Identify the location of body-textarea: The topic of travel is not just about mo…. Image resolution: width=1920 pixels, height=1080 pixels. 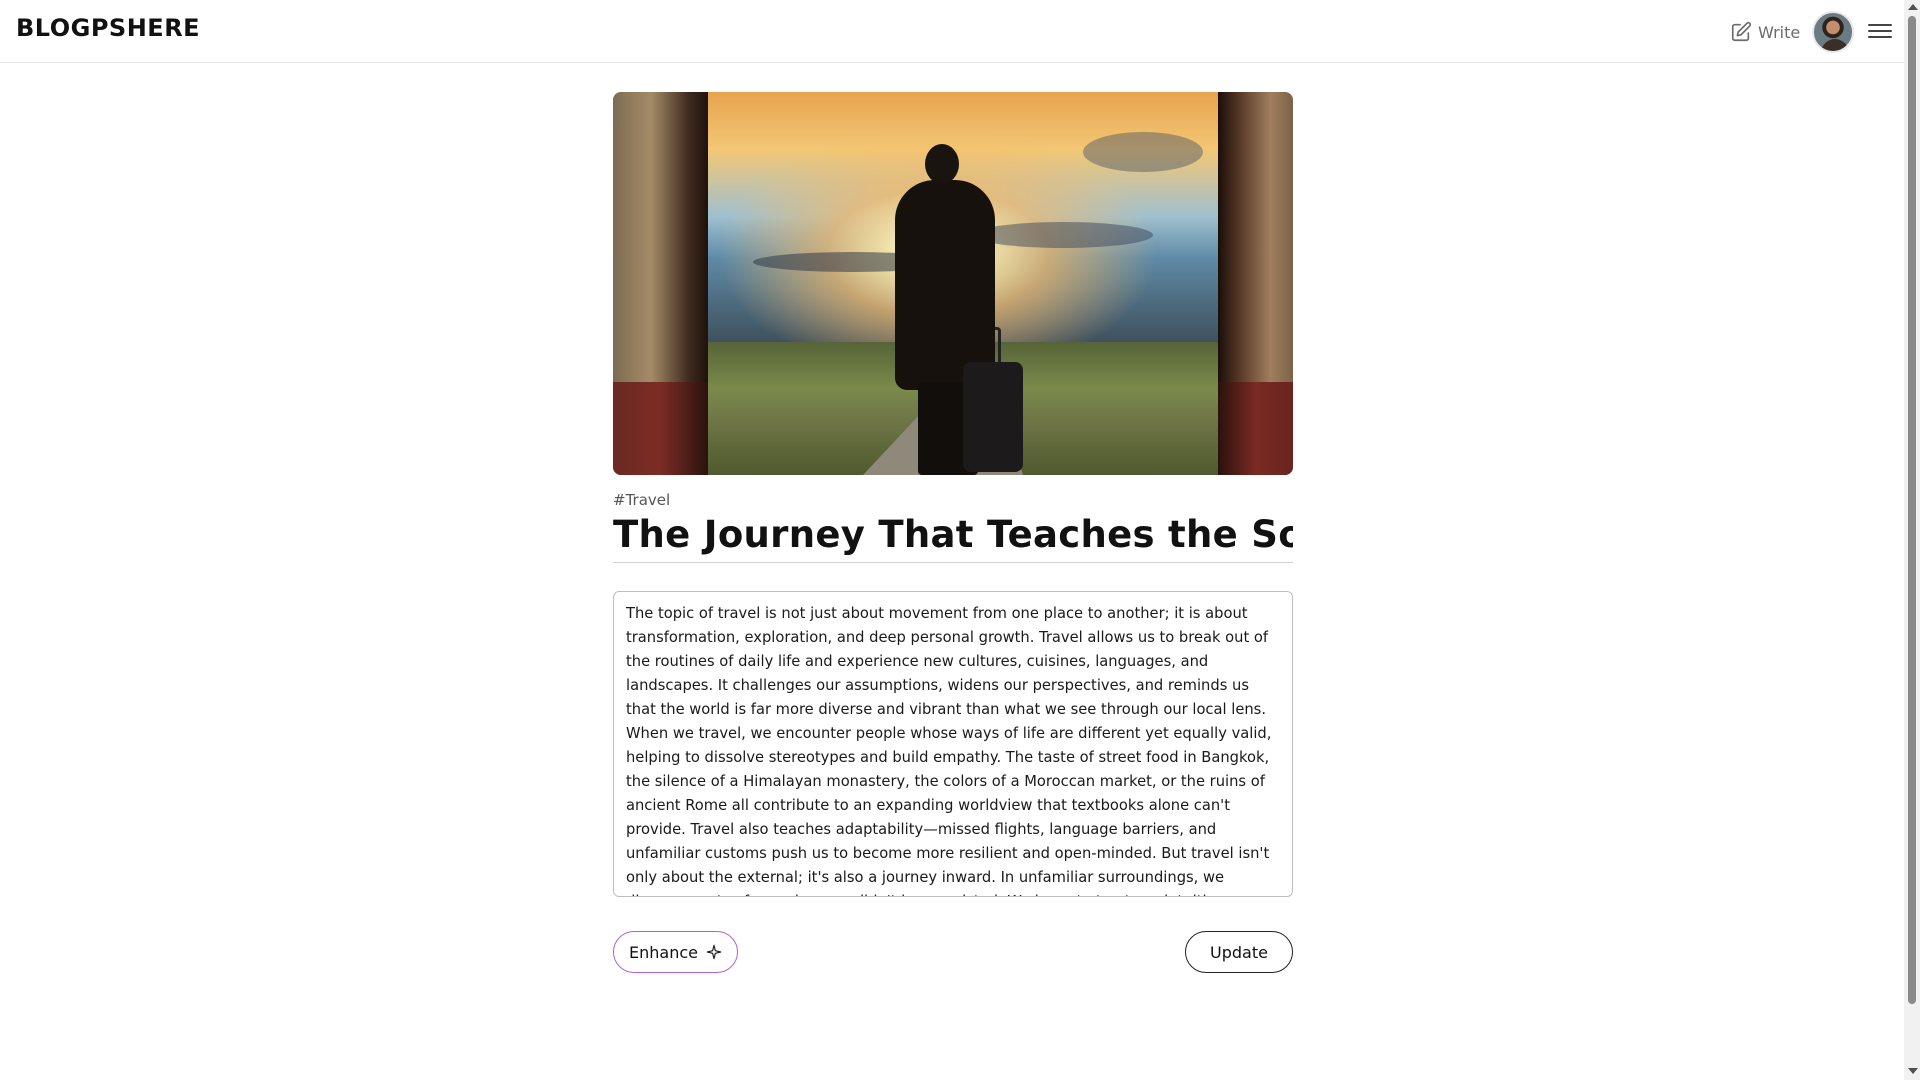
(953, 744).